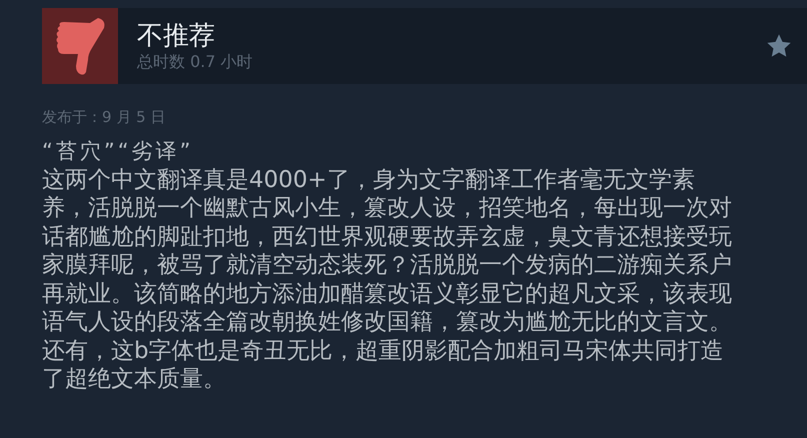 The width and height of the screenshot is (807, 438). What do you see at coordinates (176, 36) in the screenshot?
I see `verdict-title: 不推荐` at bounding box center [176, 36].